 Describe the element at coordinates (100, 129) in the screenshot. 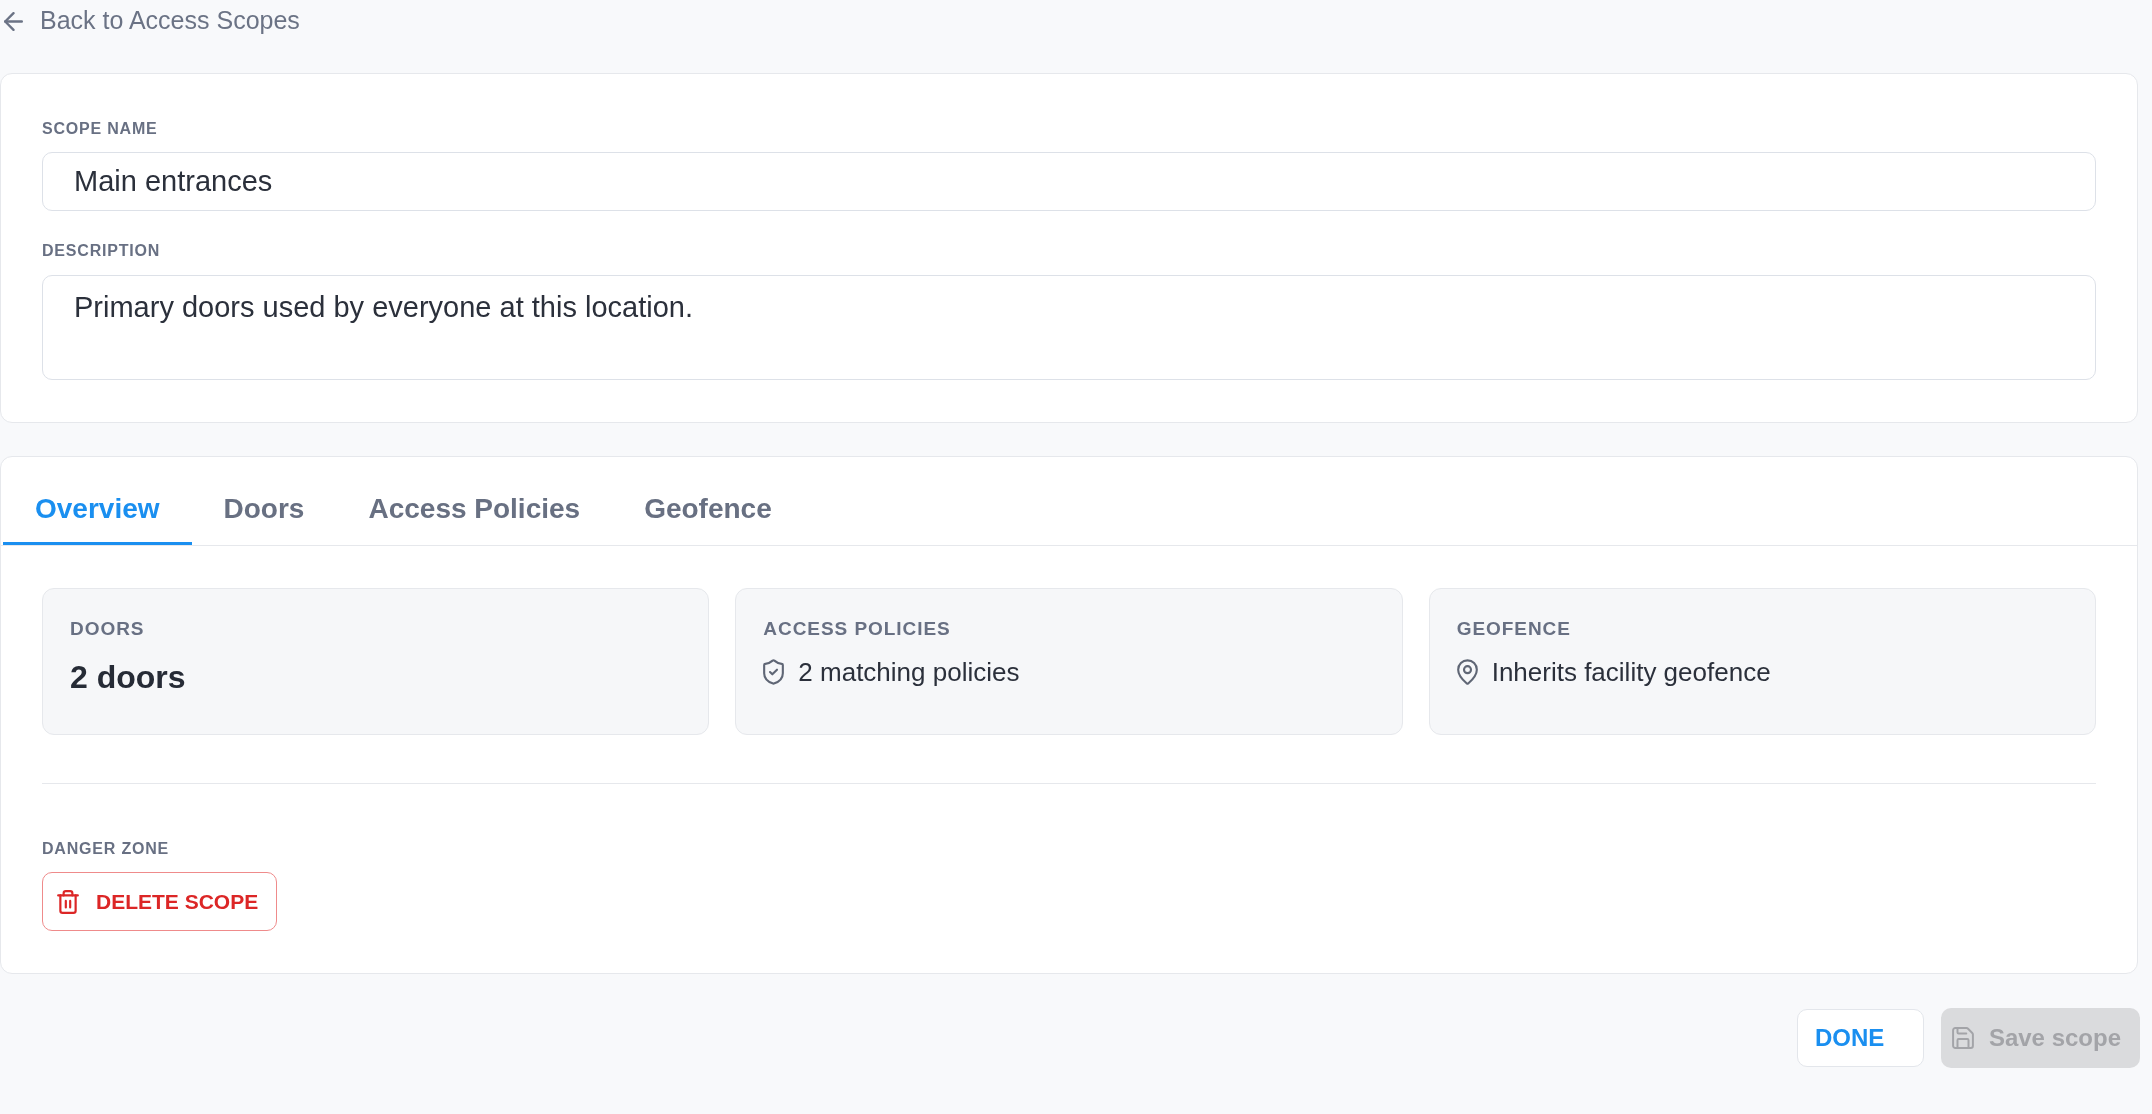

I see `field-label: SCOPE NAME` at that location.